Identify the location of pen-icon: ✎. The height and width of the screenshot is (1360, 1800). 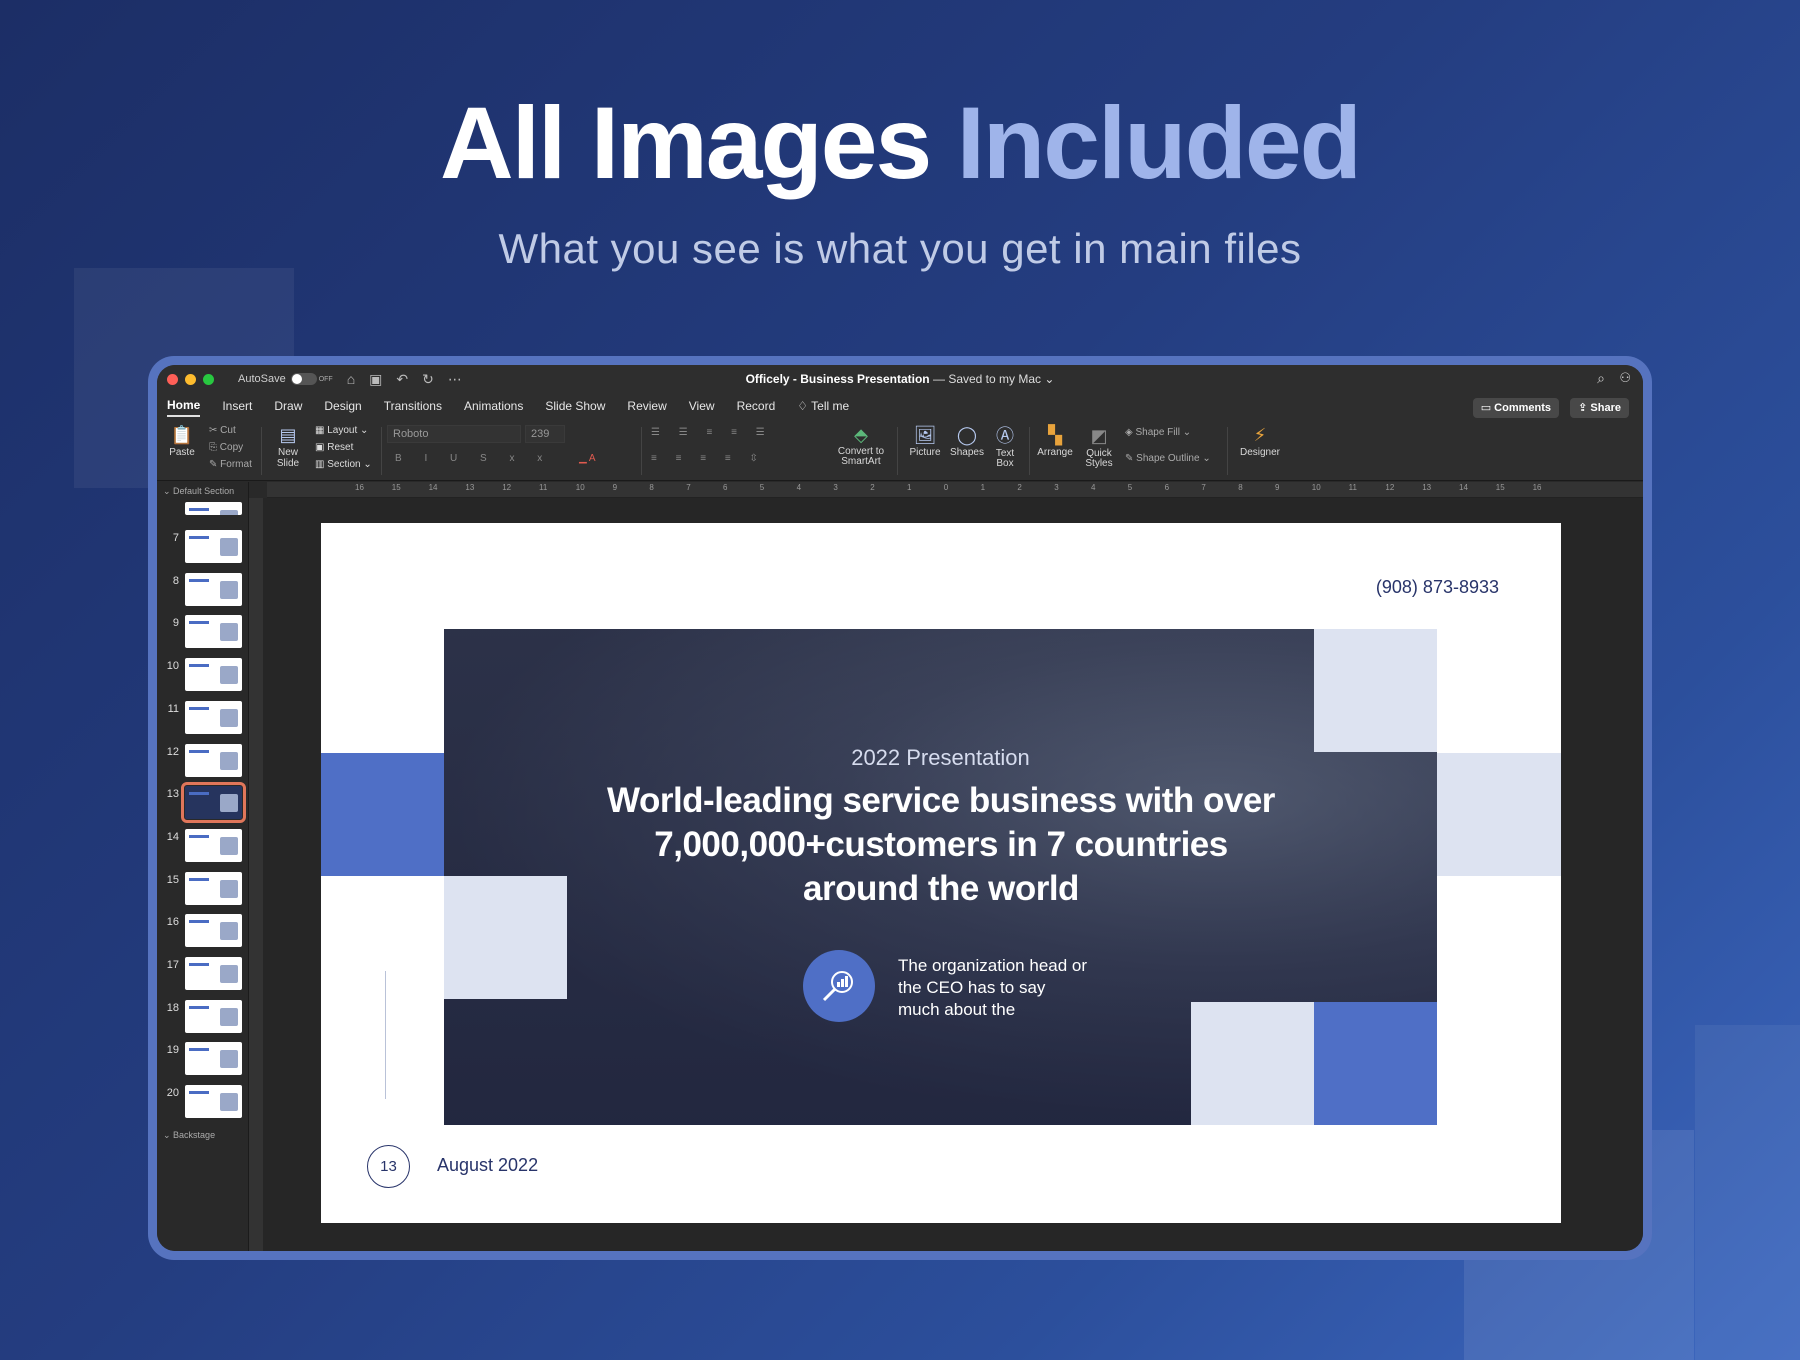
(1129, 458).